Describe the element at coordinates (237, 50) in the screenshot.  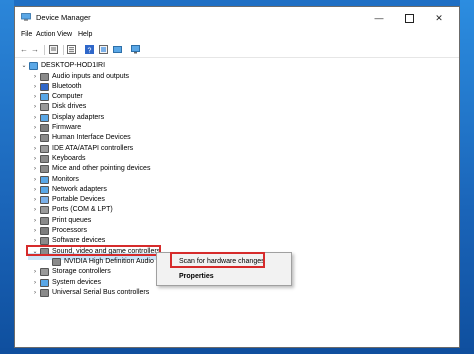
I see `toolbar: ← → ?` at that location.